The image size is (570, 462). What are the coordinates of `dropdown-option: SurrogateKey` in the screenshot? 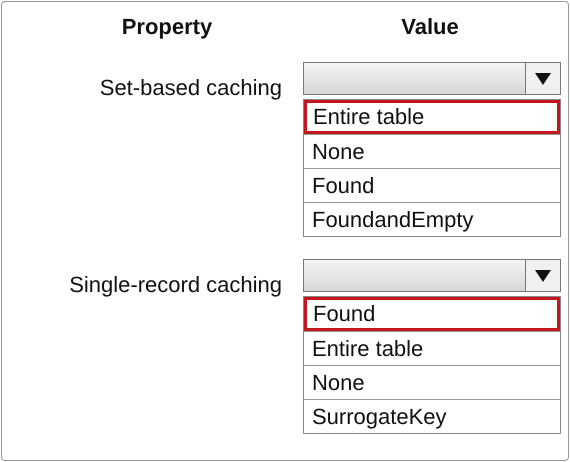 It's located at (432, 416).